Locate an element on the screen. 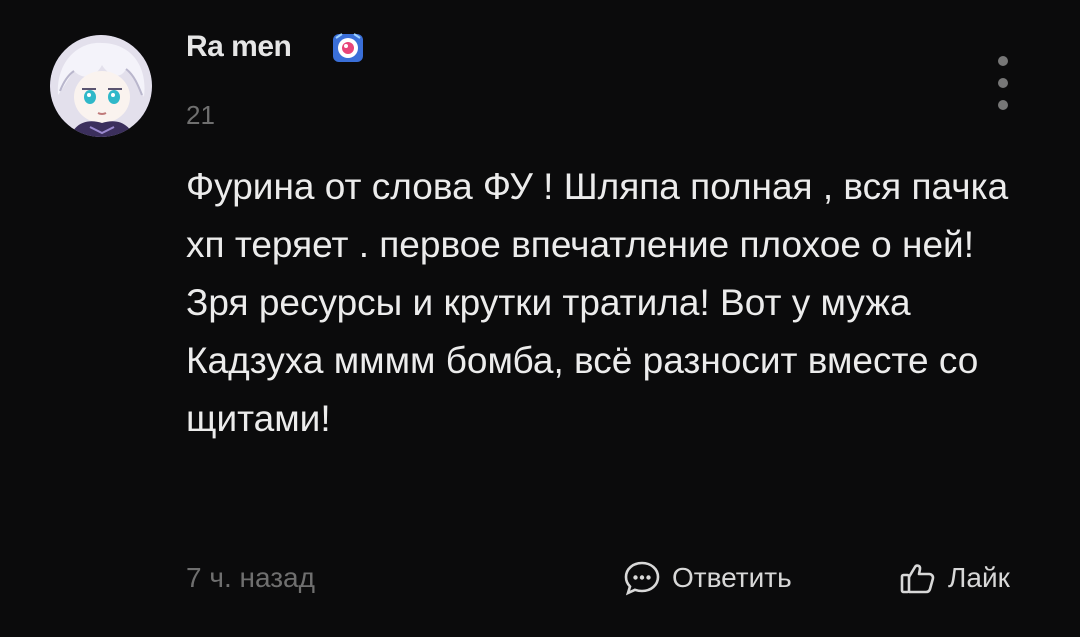  like-button: Лайк is located at coordinates (954, 578).